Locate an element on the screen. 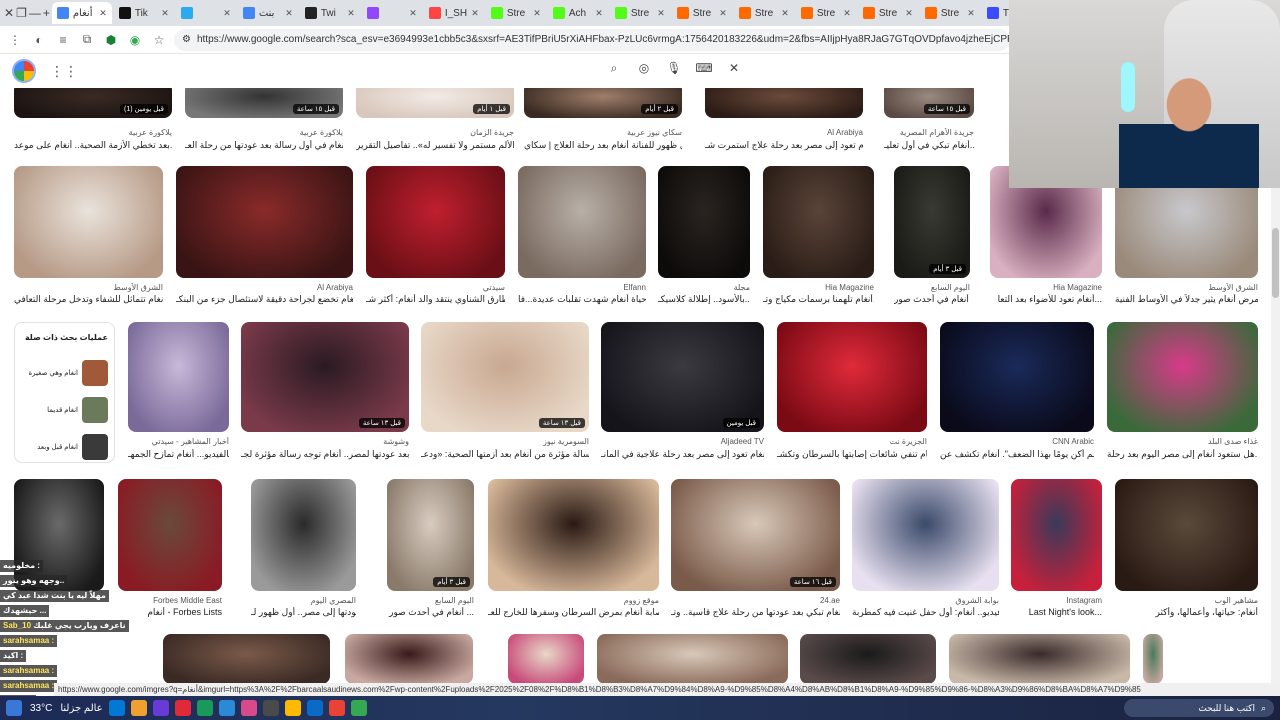  windows-start-icon is located at coordinates (14, 708).